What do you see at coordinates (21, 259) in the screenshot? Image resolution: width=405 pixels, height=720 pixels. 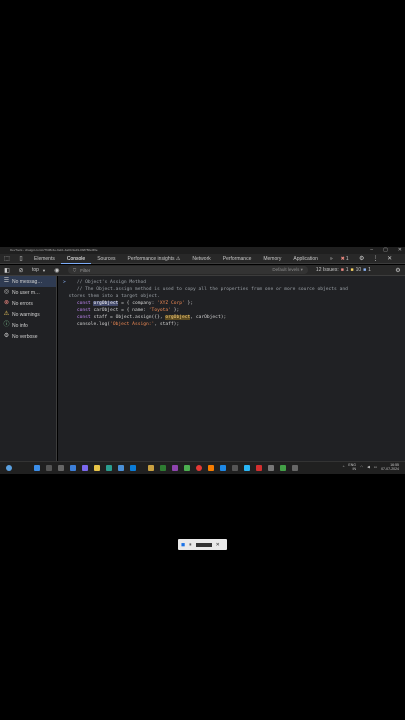 I see `device-toolbar-icon: ▯` at bounding box center [21, 259].